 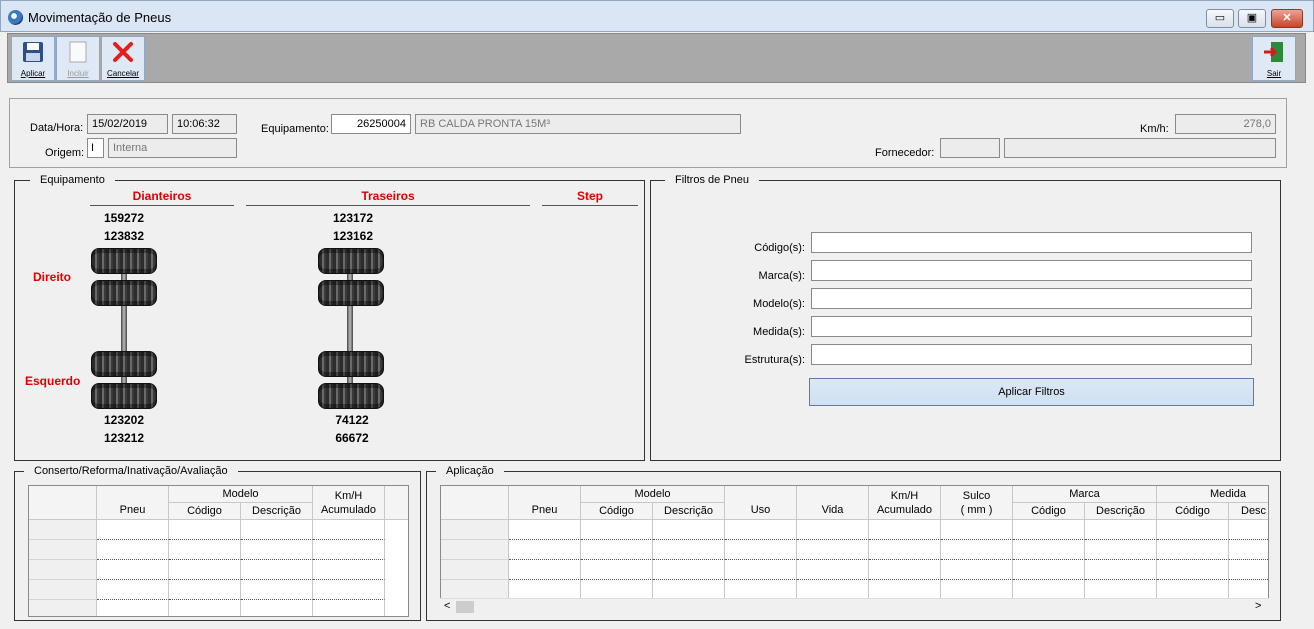 I want to click on tire-front-right-outer, so click(x=124, y=261).